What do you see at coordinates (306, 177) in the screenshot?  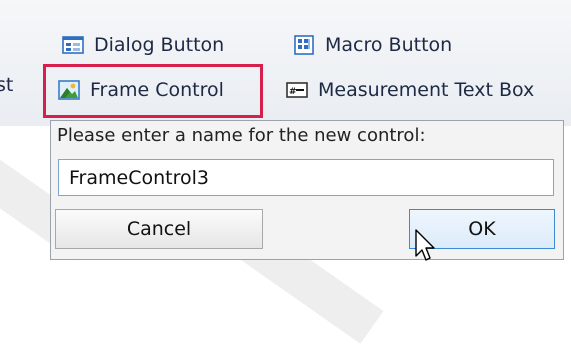 I see `control-name-input` at bounding box center [306, 177].